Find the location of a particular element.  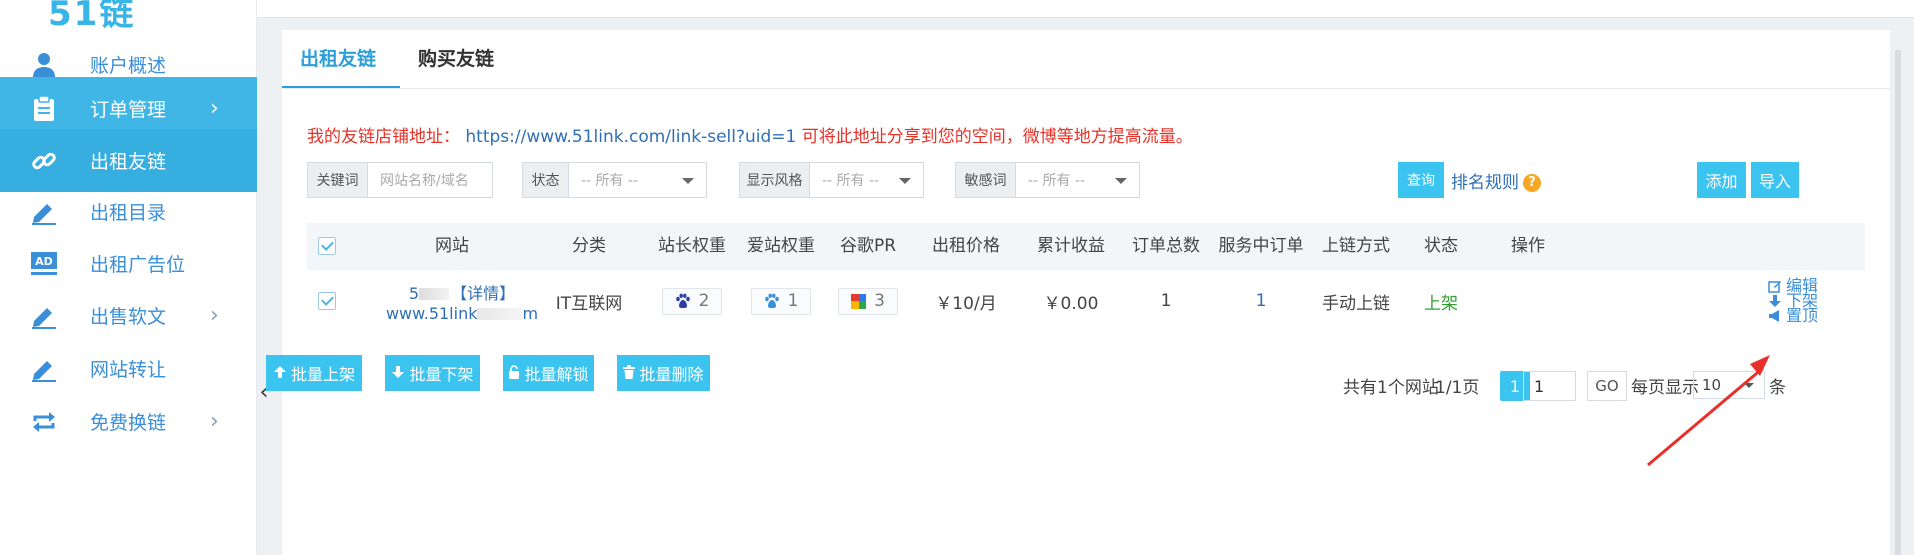

sensitive-filter: 敏感词 -- 所有 -- is located at coordinates (1047, 180).